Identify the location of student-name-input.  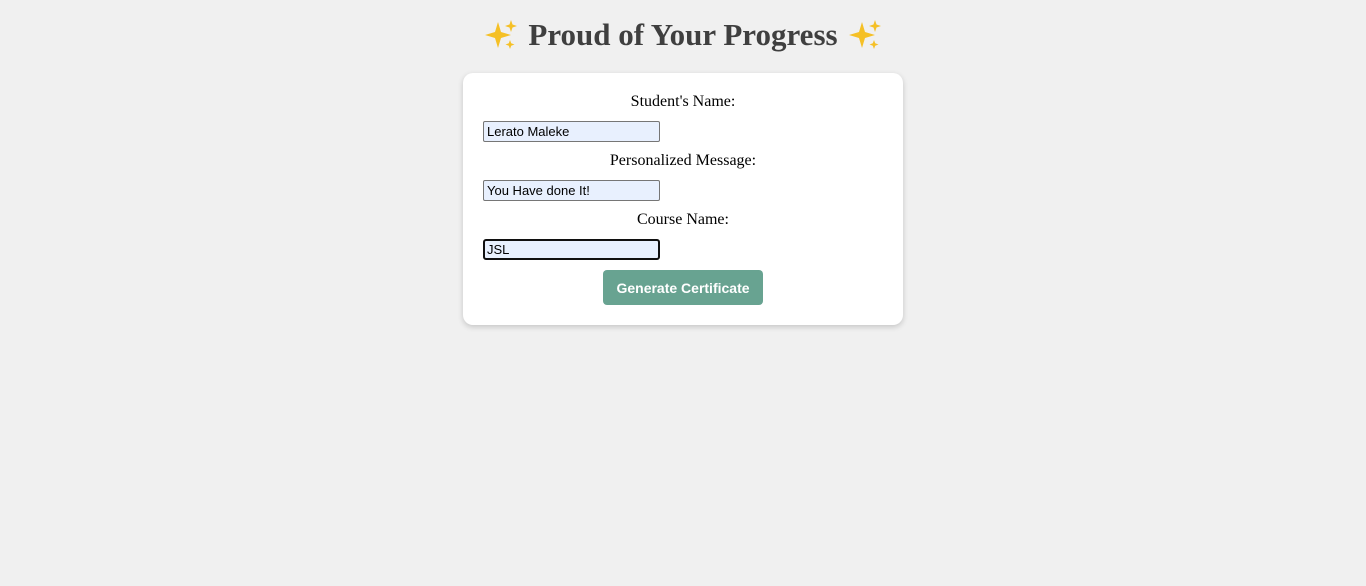
(571, 131).